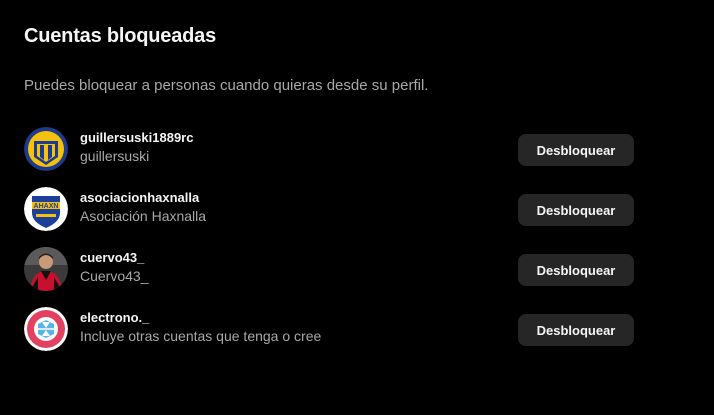 The width and height of the screenshot is (714, 415). I want to click on account-fullname: Cuervo43_, so click(114, 276).